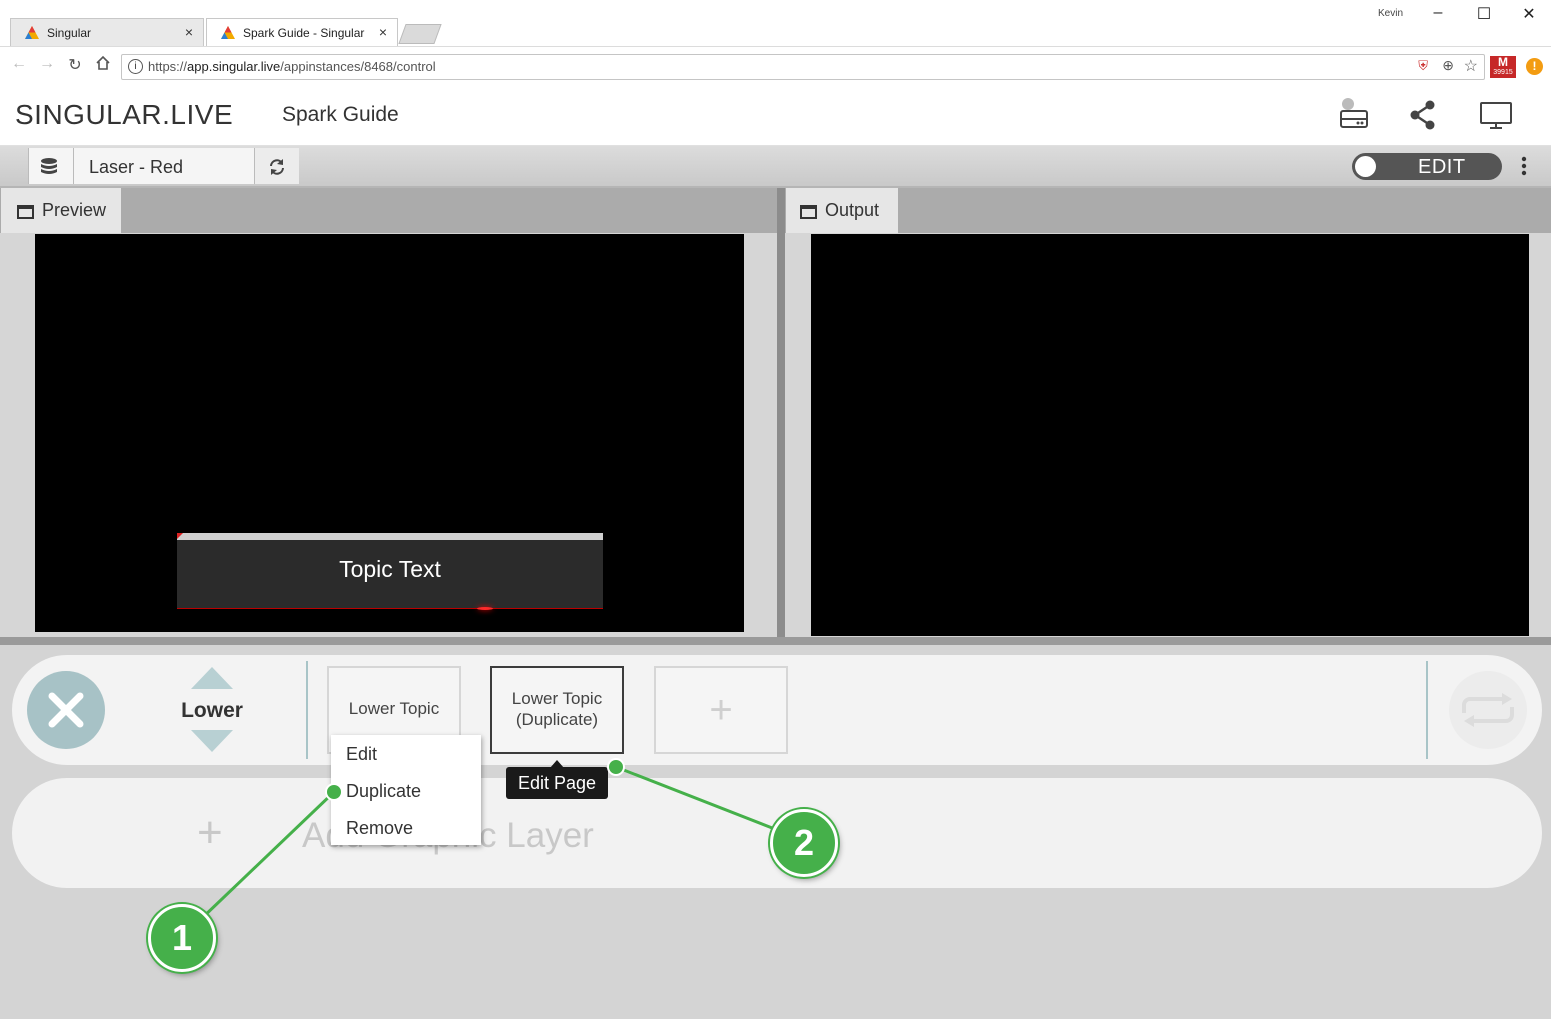  I want to click on annotation-lines, so click(492, 843).